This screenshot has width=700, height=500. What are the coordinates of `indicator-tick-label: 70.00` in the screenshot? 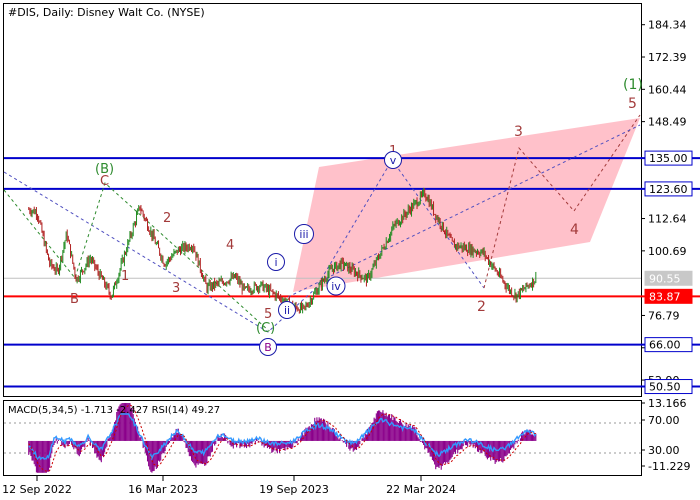 It's located at (664, 420).